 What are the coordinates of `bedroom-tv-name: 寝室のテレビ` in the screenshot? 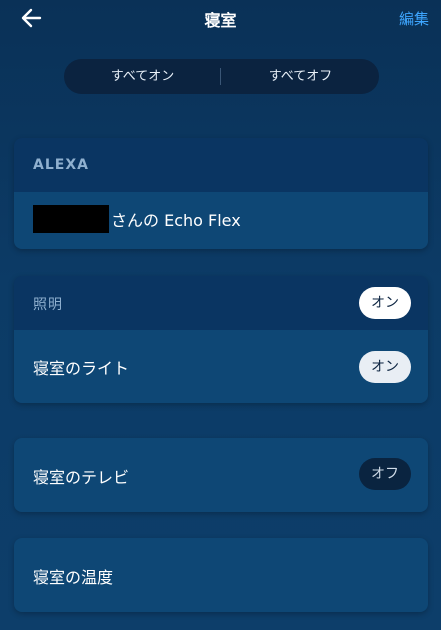 It's located at (81, 477).